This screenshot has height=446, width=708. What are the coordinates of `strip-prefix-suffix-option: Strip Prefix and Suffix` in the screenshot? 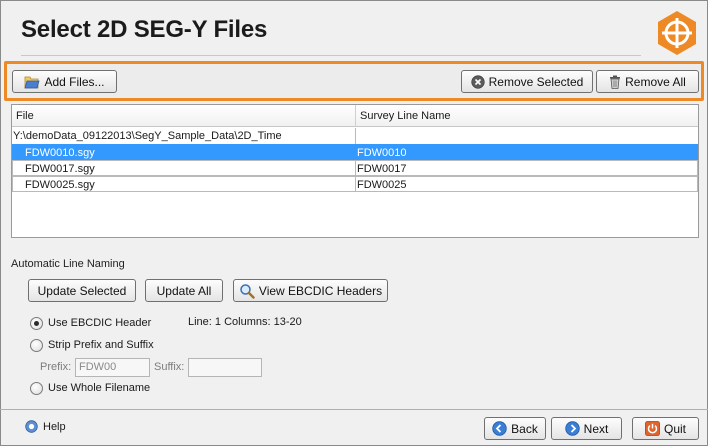 It's located at (92, 345).